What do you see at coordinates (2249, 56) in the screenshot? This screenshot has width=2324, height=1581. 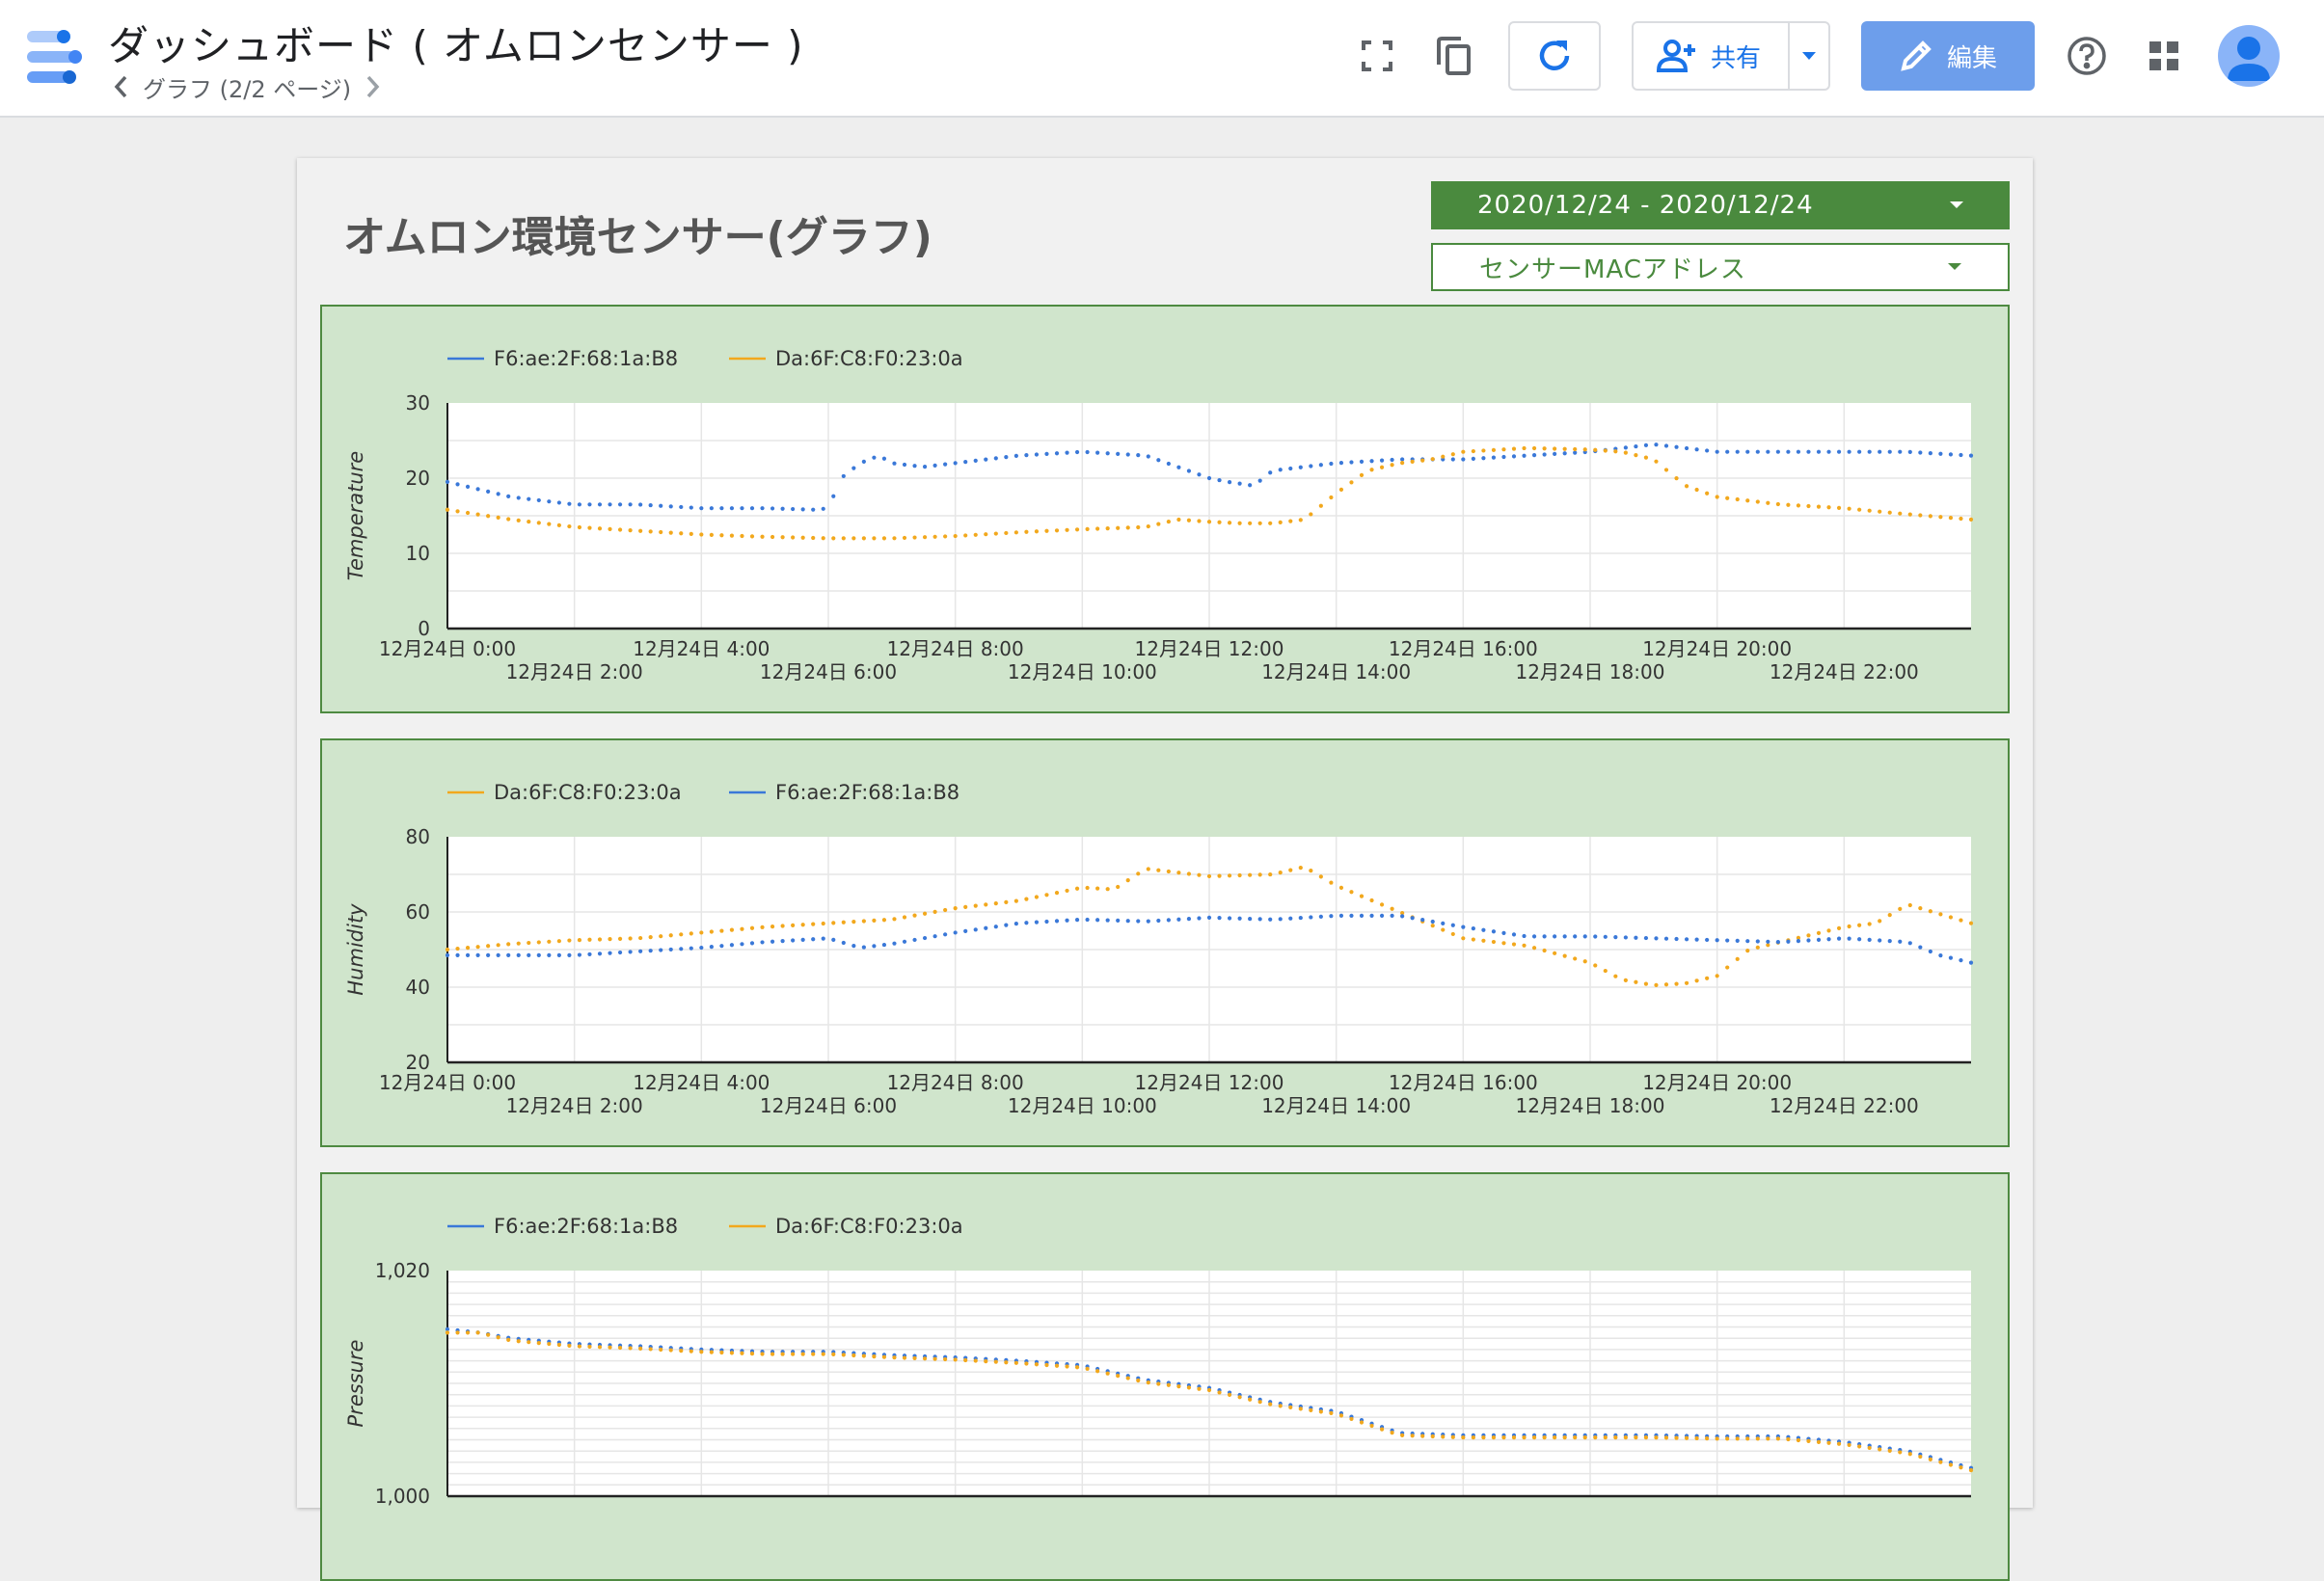 I see `account-avatar-icon` at bounding box center [2249, 56].